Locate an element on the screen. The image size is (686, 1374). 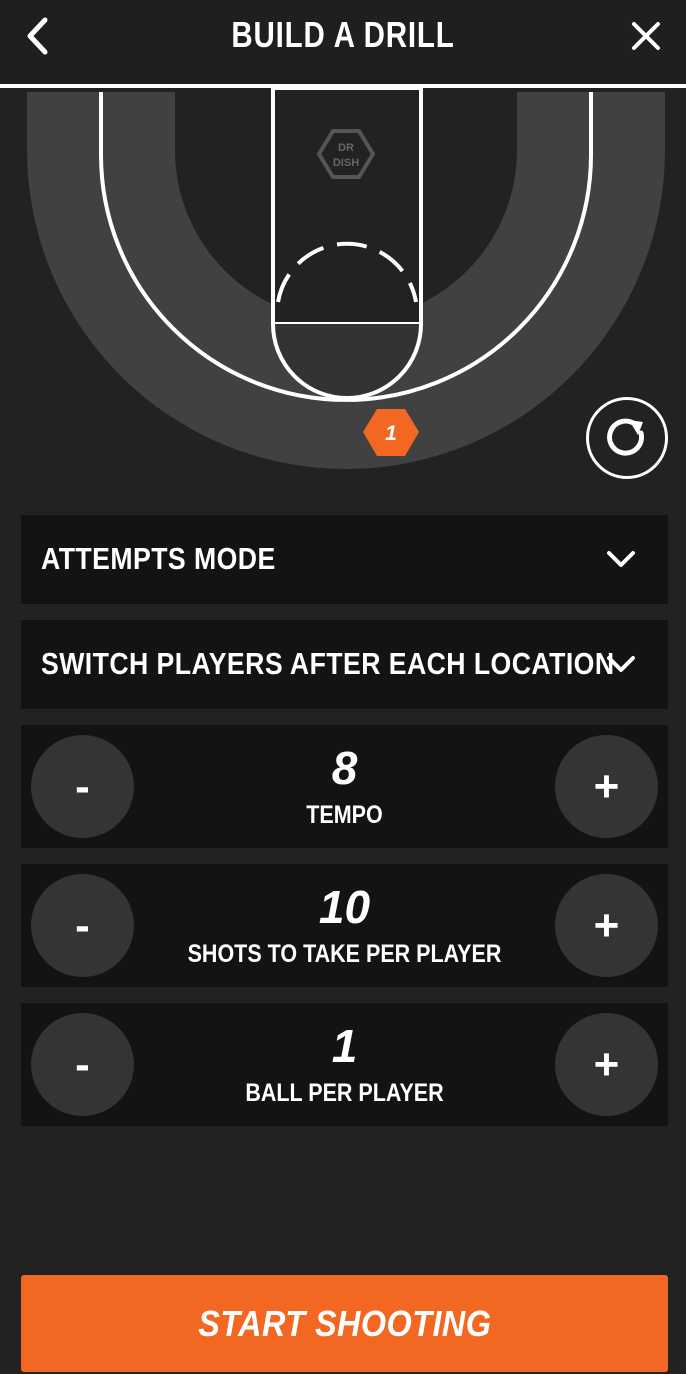
tempo-decrease-button: - is located at coordinates (82, 786).